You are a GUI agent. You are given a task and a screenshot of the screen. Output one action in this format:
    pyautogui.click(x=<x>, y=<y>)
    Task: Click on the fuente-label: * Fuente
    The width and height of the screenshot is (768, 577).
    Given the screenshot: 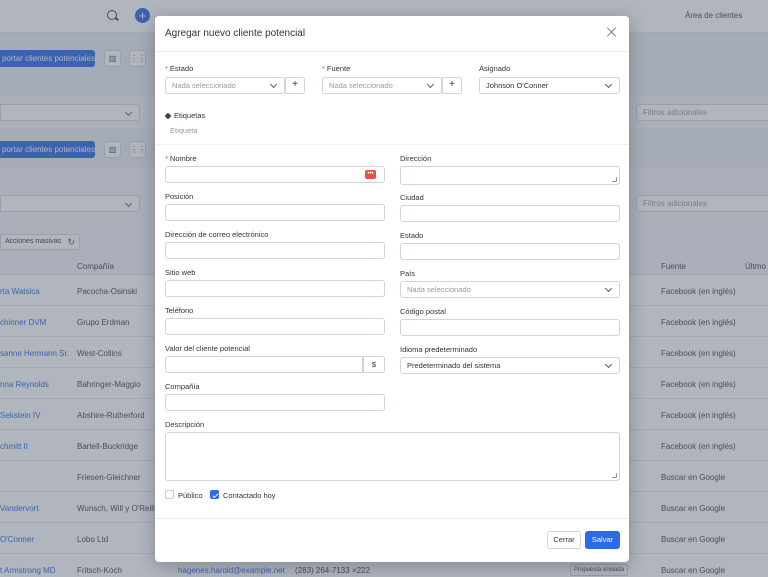 What is the action you would take?
    pyautogui.click(x=336, y=68)
    